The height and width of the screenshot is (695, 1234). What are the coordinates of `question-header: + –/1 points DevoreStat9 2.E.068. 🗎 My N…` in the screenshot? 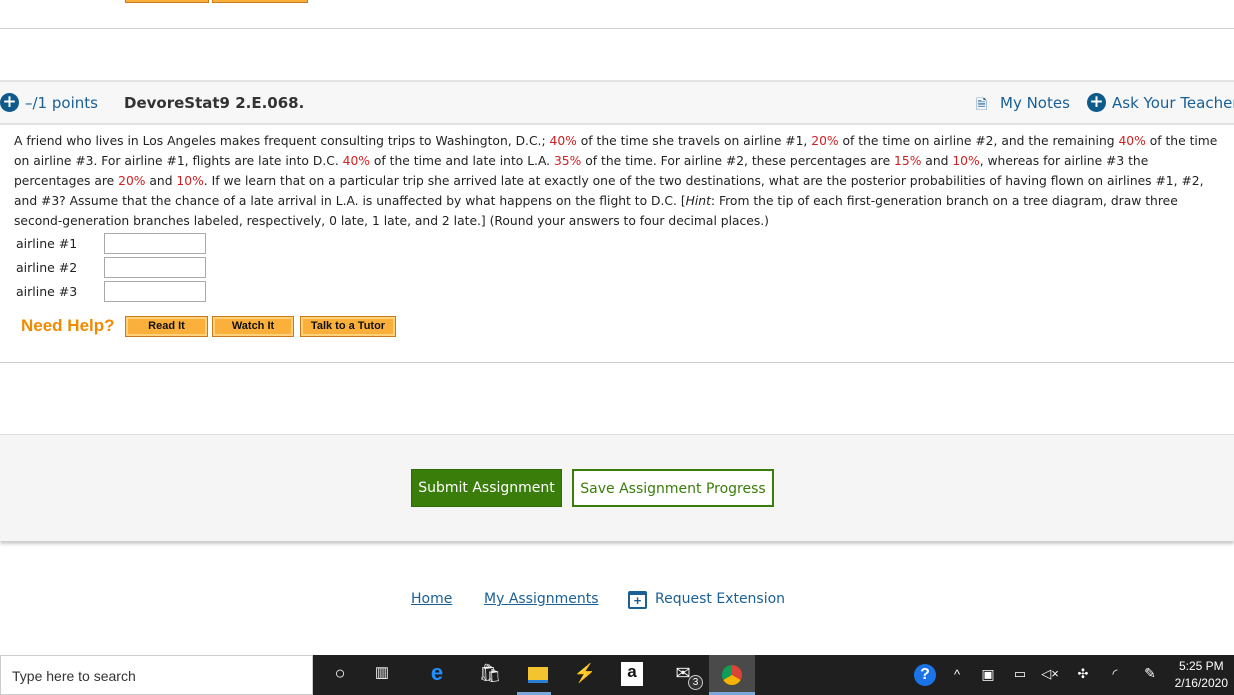 It's located at (617, 102).